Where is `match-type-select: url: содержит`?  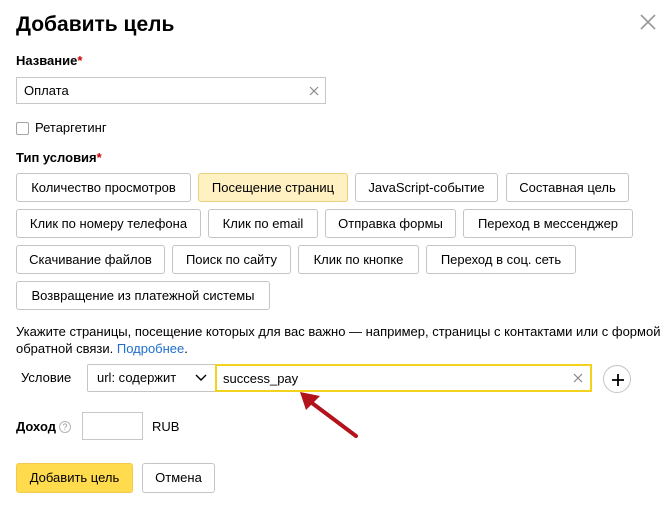 match-type-select: url: содержит is located at coordinates (152, 378).